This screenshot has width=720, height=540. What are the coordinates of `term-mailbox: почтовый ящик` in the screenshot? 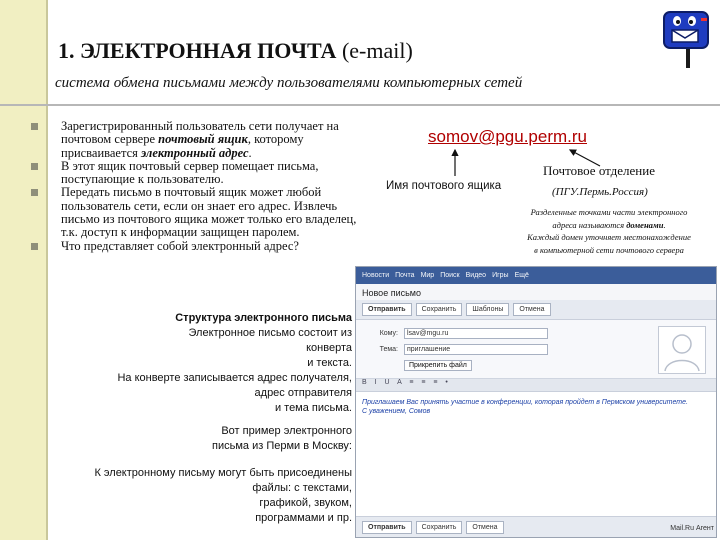 It's located at (203, 139).